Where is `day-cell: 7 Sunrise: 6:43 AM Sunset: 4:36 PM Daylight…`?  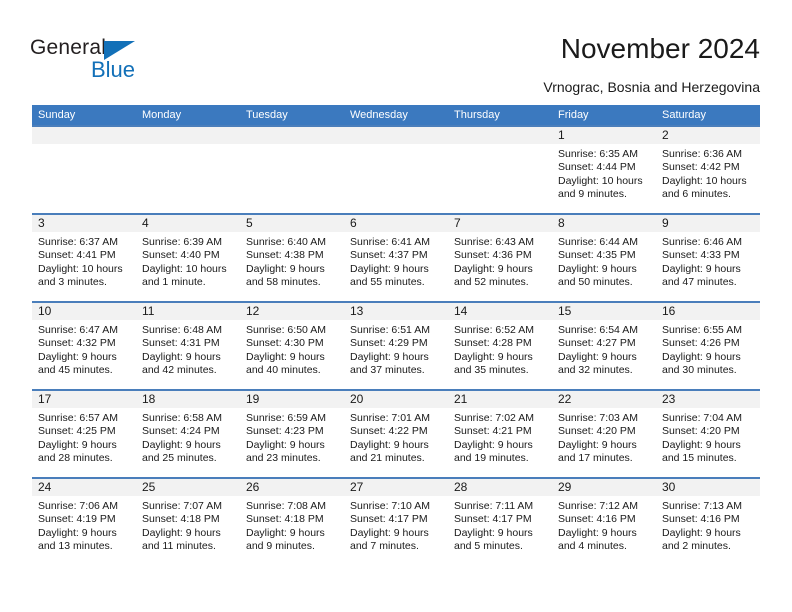
day-cell: 7 Sunrise: 6:43 AM Sunset: 4:36 PM Daylight… is located at coordinates (500, 258).